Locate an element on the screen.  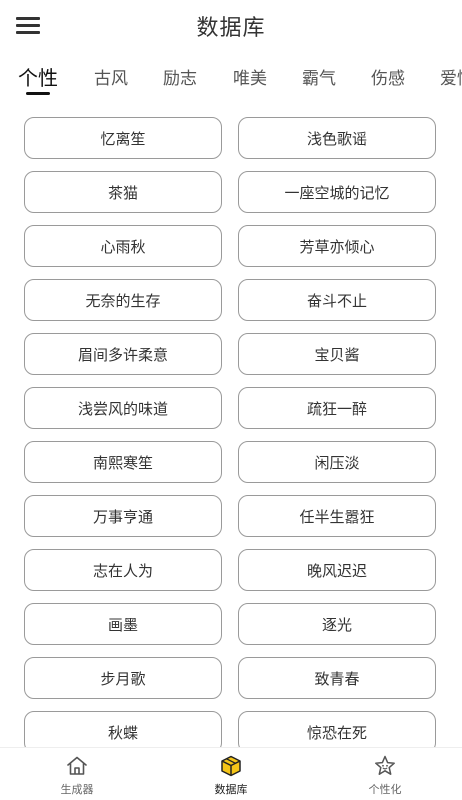
name-item: 浅尝风的味道 is located at coordinates (123, 408).